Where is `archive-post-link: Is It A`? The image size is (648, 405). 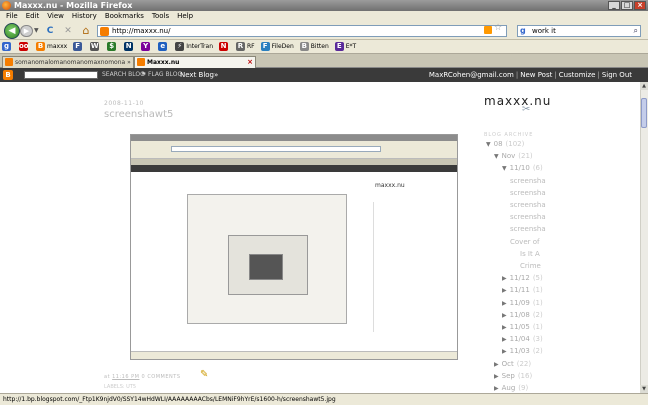 archive-post-link: Is It A is located at coordinates (530, 254).